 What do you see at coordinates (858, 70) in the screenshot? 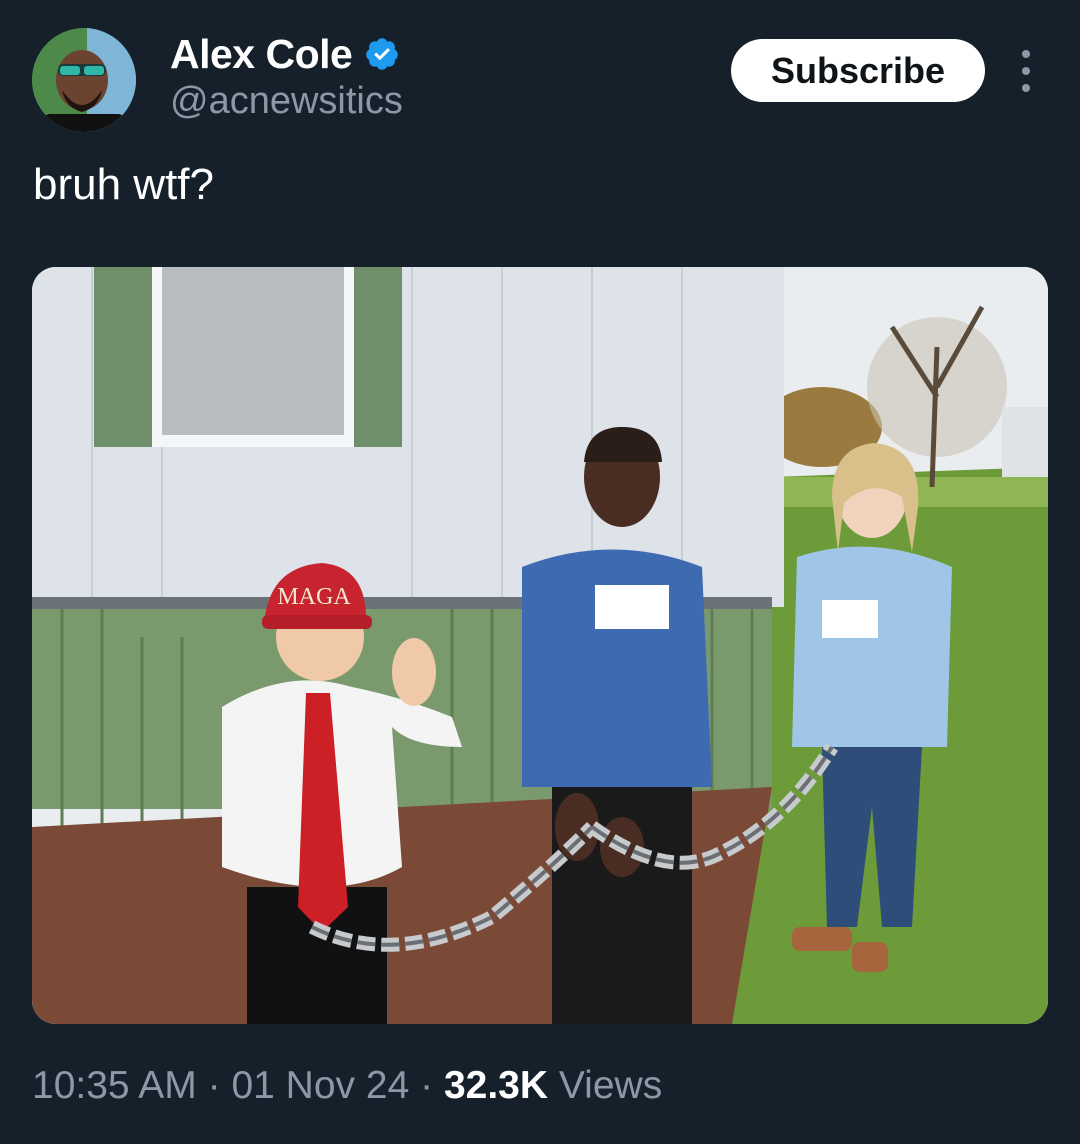
I see `subscribe-button: Subscribe` at bounding box center [858, 70].